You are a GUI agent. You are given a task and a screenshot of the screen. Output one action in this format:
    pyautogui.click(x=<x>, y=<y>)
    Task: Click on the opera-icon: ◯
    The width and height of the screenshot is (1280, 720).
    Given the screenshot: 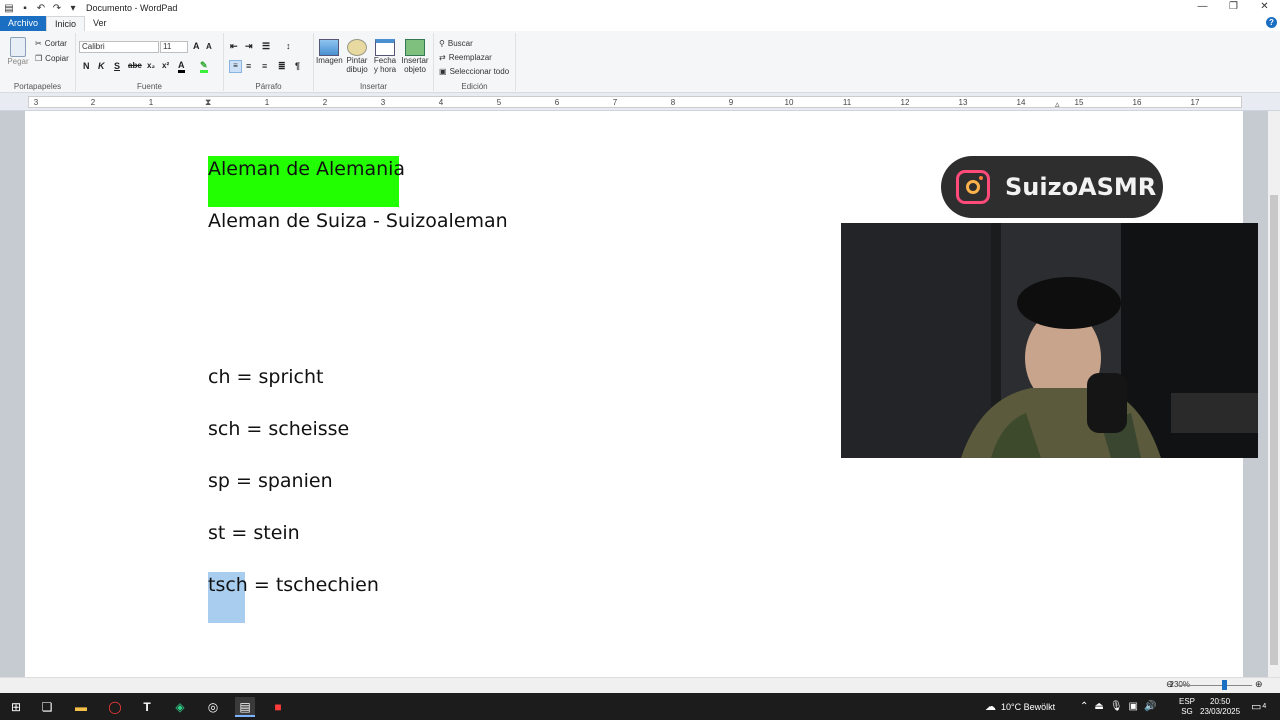 What is the action you would take?
    pyautogui.click(x=115, y=707)
    